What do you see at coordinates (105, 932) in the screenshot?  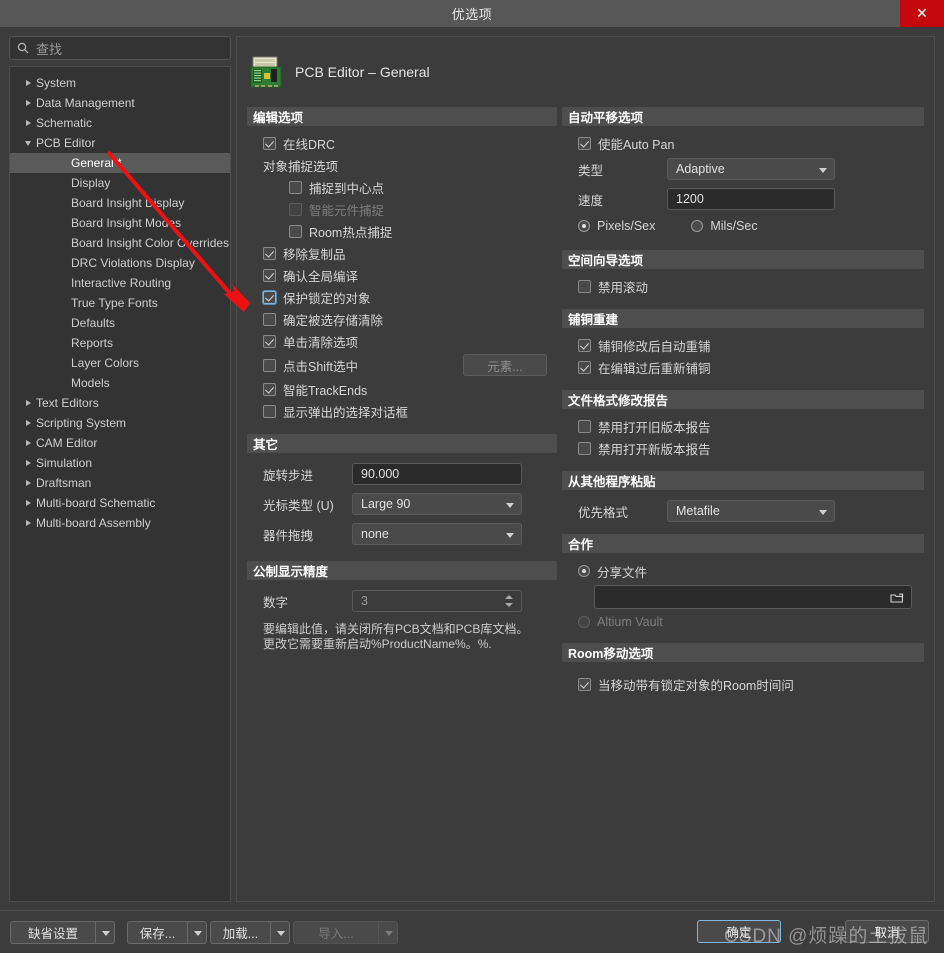 I see `defaults-dropdown-arrow` at bounding box center [105, 932].